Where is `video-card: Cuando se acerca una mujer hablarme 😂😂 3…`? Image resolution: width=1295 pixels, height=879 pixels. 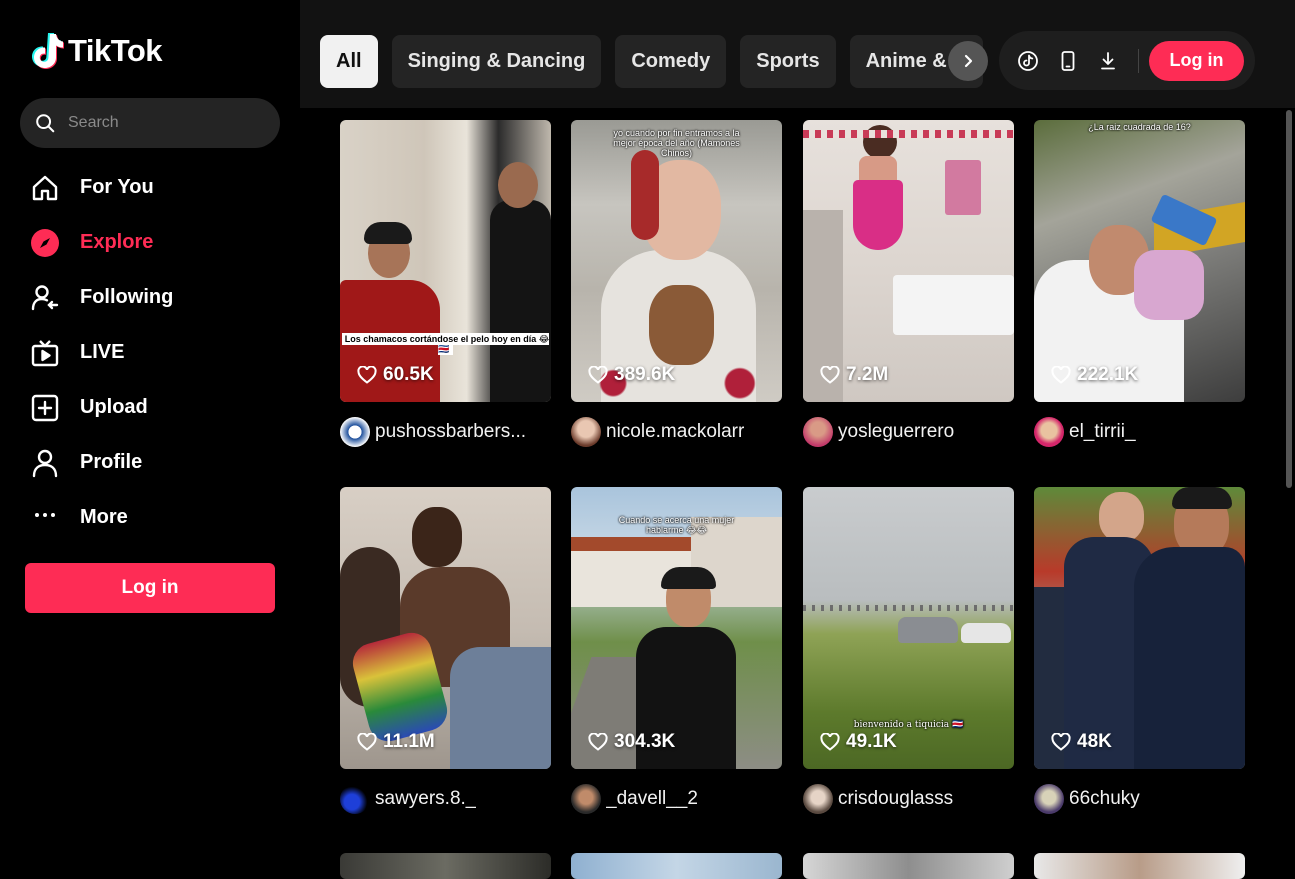
video-card: Cuando se acerca una mujer hablarme 😂😂 3… is located at coordinates (676, 650).